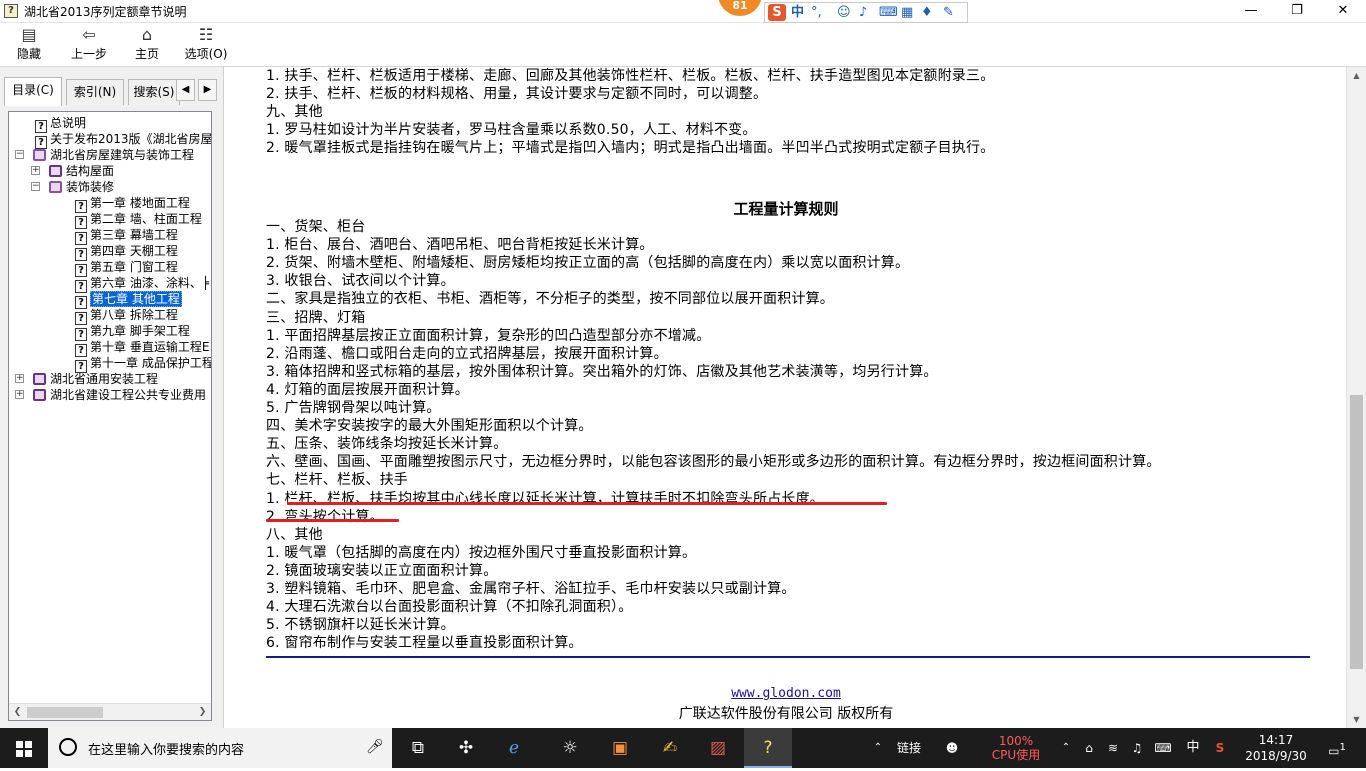  What do you see at coordinates (1220, 748) in the screenshot?
I see `sogou-tray-icon: S` at bounding box center [1220, 748].